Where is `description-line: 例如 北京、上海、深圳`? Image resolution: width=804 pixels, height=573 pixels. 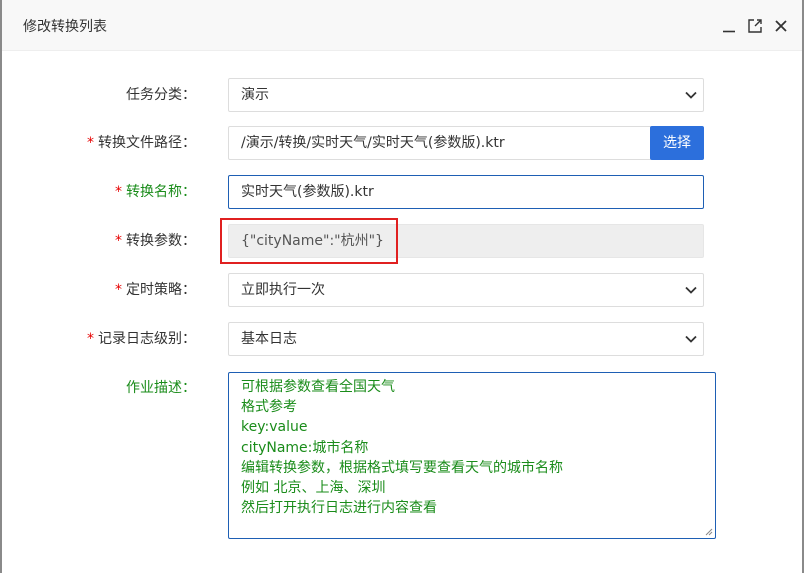
description-line: 例如 北京、上海、深圳 is located at coordinates (313, 488).